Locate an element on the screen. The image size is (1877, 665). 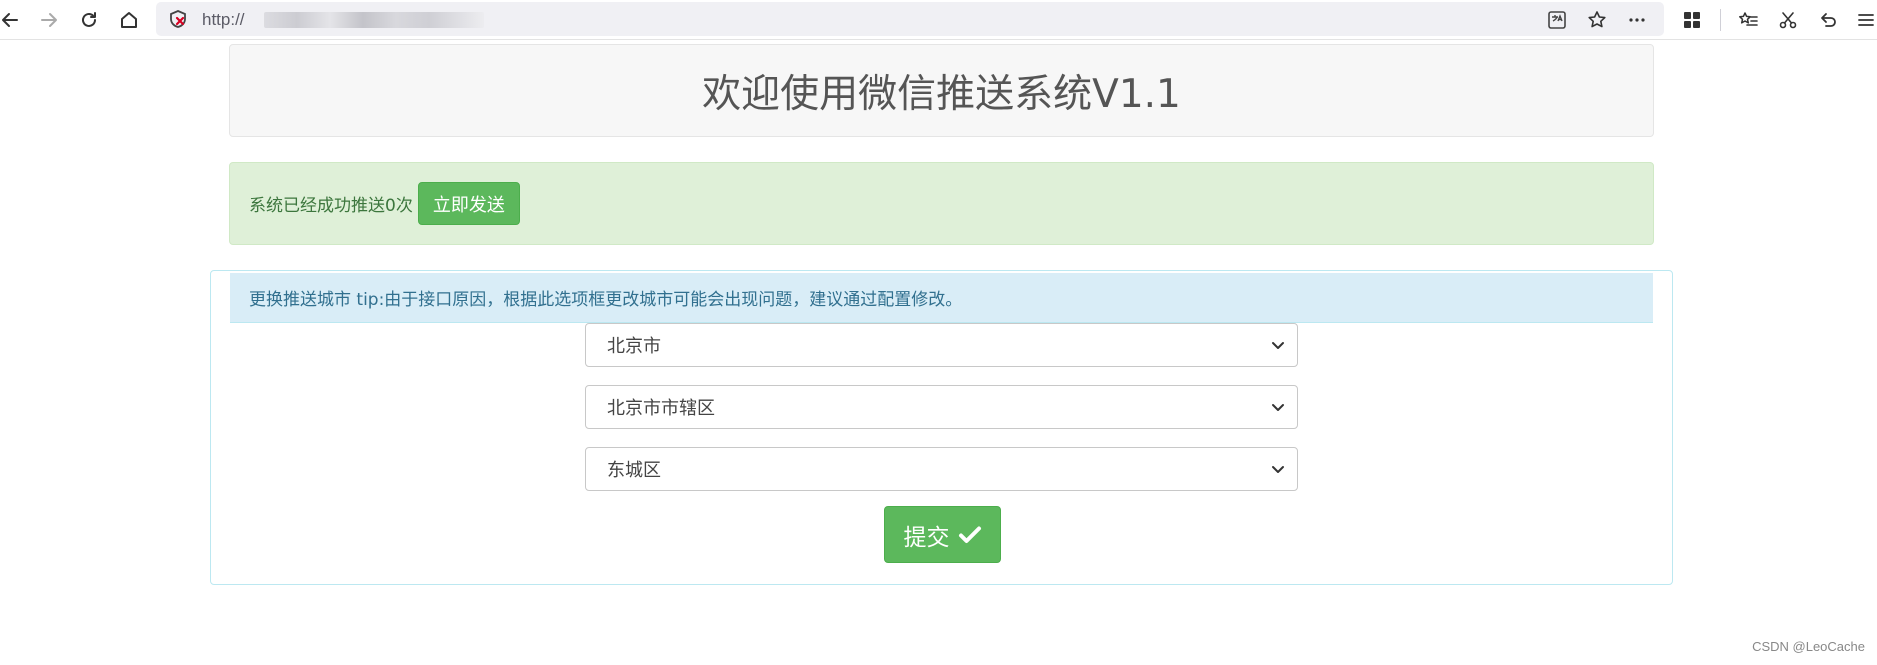
browser-toolbar: http:// is located at coordinates (938, 20).